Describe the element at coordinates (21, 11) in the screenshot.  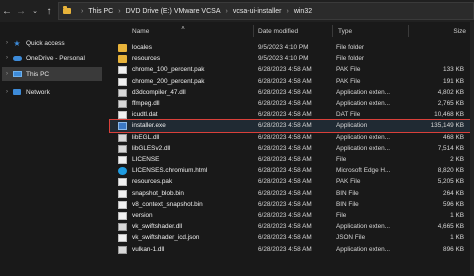
I see `forward-arrow-icon: →` at that location.